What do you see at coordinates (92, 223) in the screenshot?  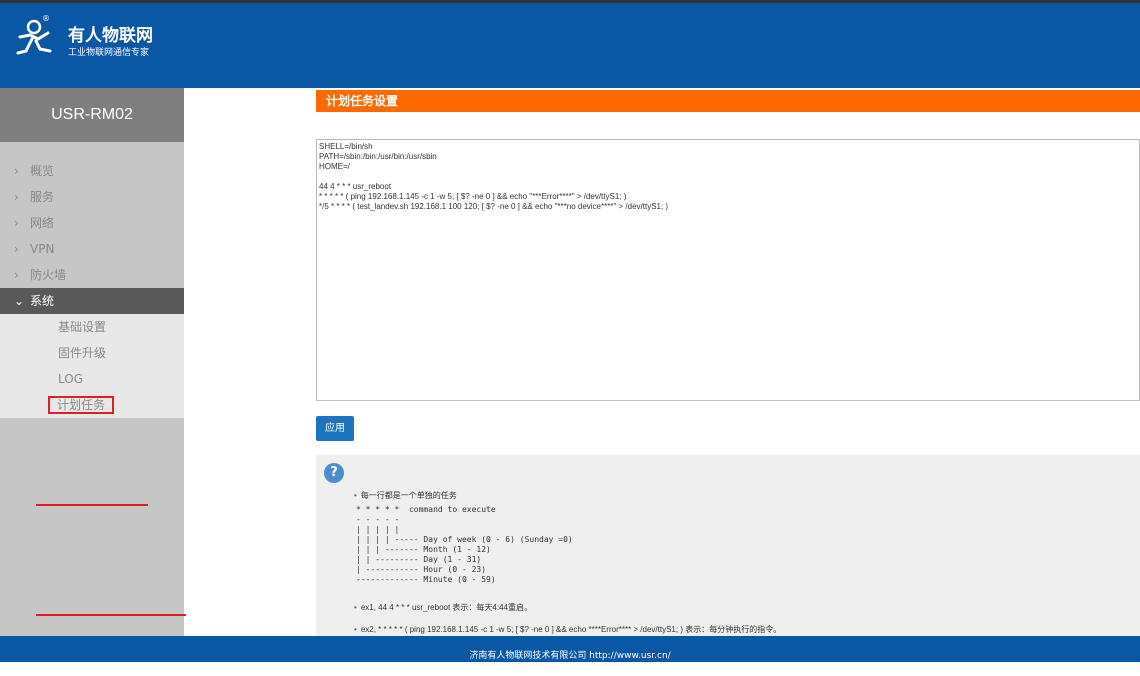 I see `sidebar-item-network: › 网络` at bounding box center [92, 223].